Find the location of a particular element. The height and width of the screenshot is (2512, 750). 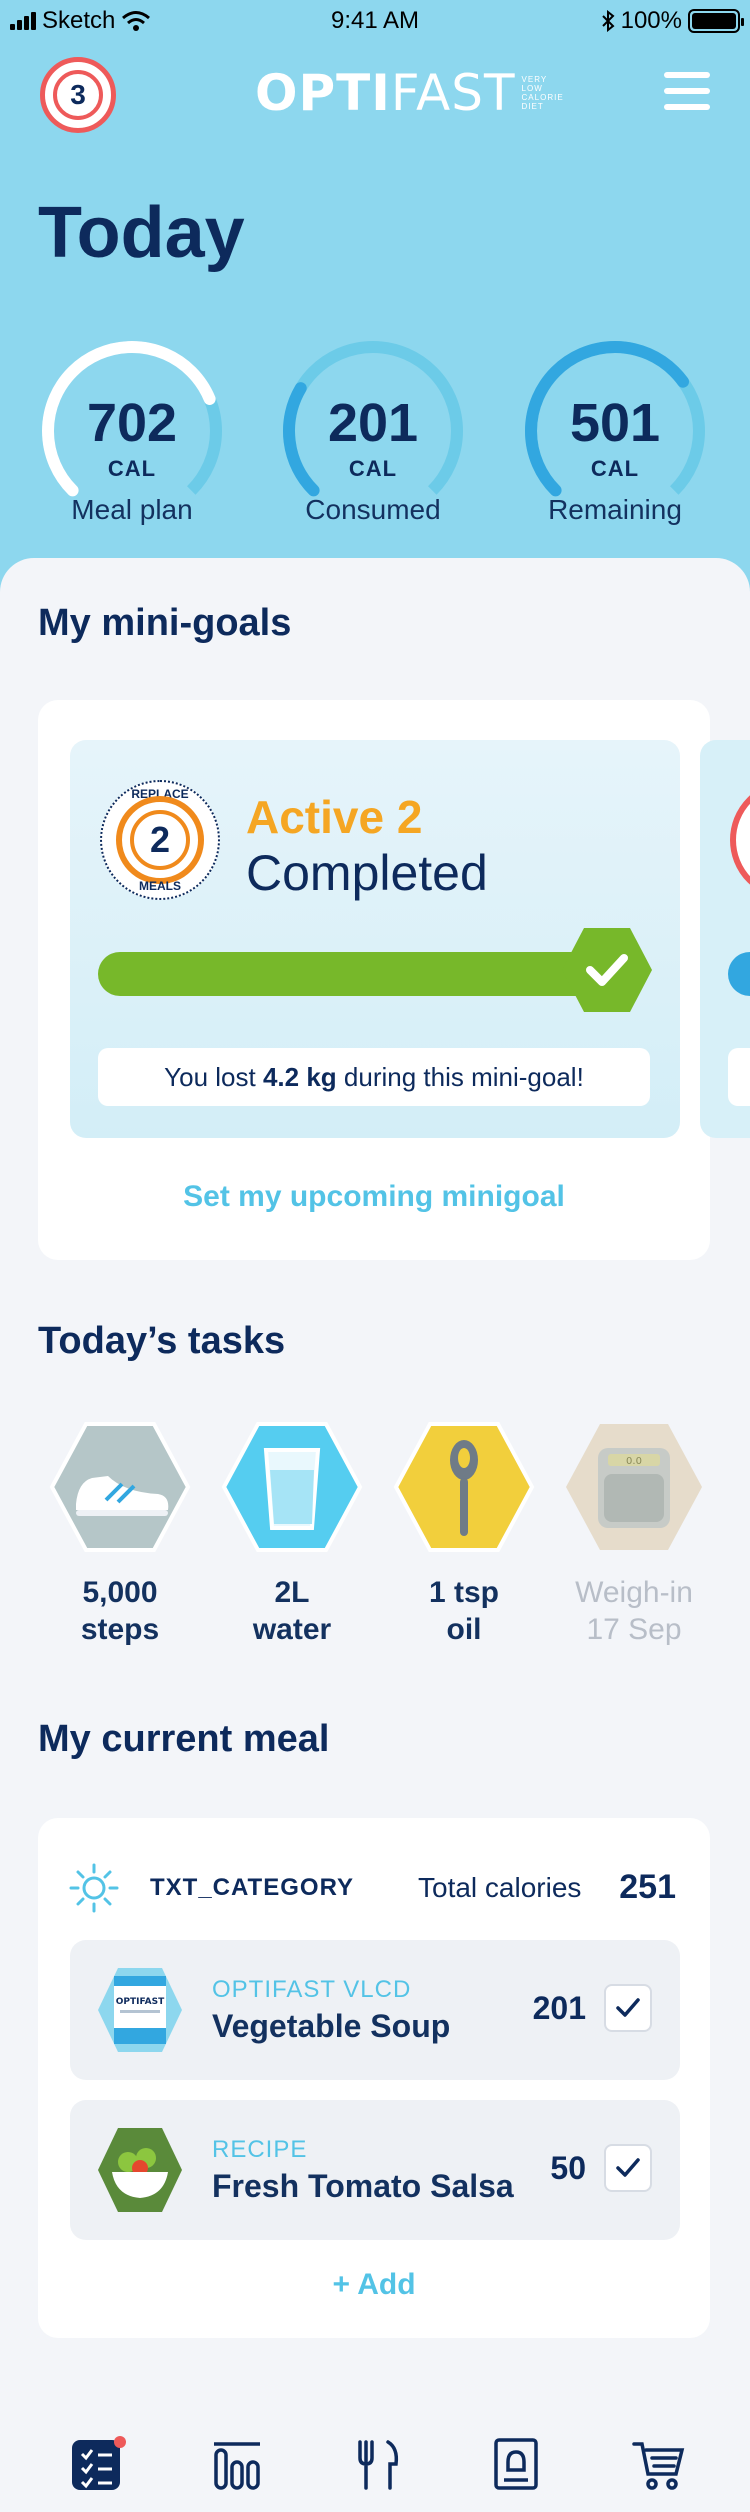

remaining-ring: 501 CAL Remaining is located at coordinates (615, 431).